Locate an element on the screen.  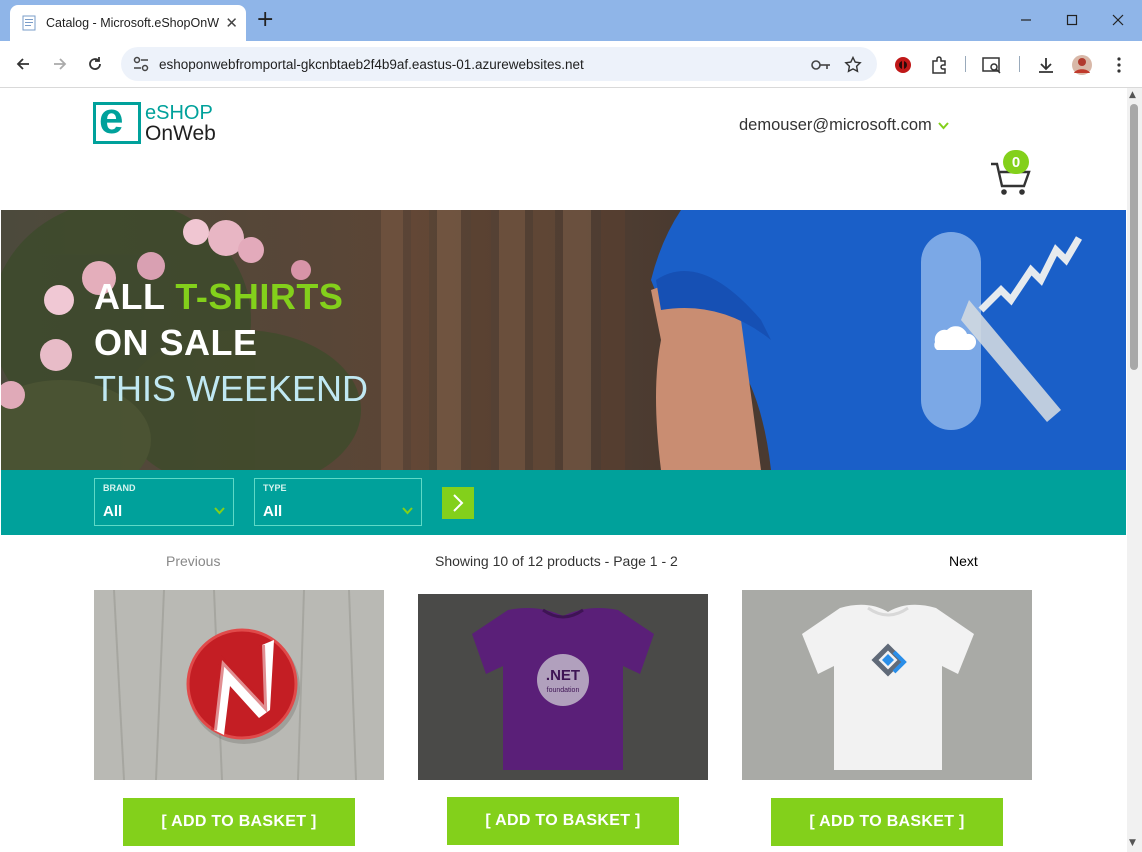
product-image-purple-tshirt: .NET foundation is located at coordinates (563, 687).